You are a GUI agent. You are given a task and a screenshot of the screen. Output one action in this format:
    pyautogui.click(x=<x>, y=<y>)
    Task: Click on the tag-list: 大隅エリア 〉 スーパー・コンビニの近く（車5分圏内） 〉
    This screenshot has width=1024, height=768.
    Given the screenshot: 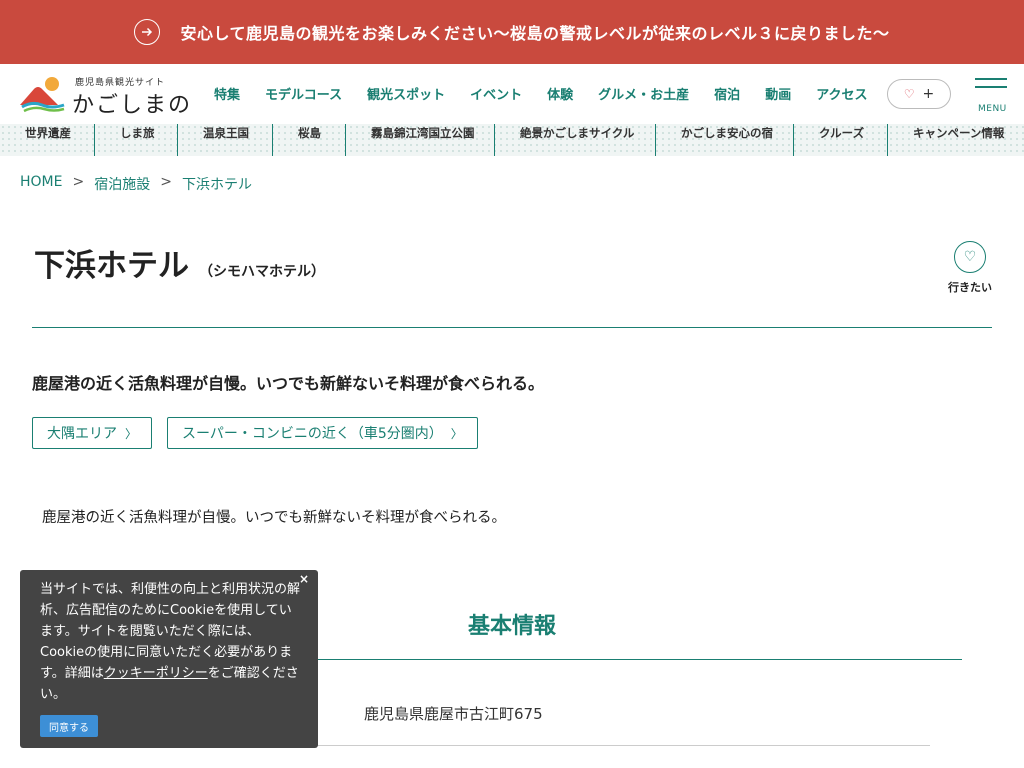 What is the action you would take?
    pyautogui.click(x=255, y=433)
    